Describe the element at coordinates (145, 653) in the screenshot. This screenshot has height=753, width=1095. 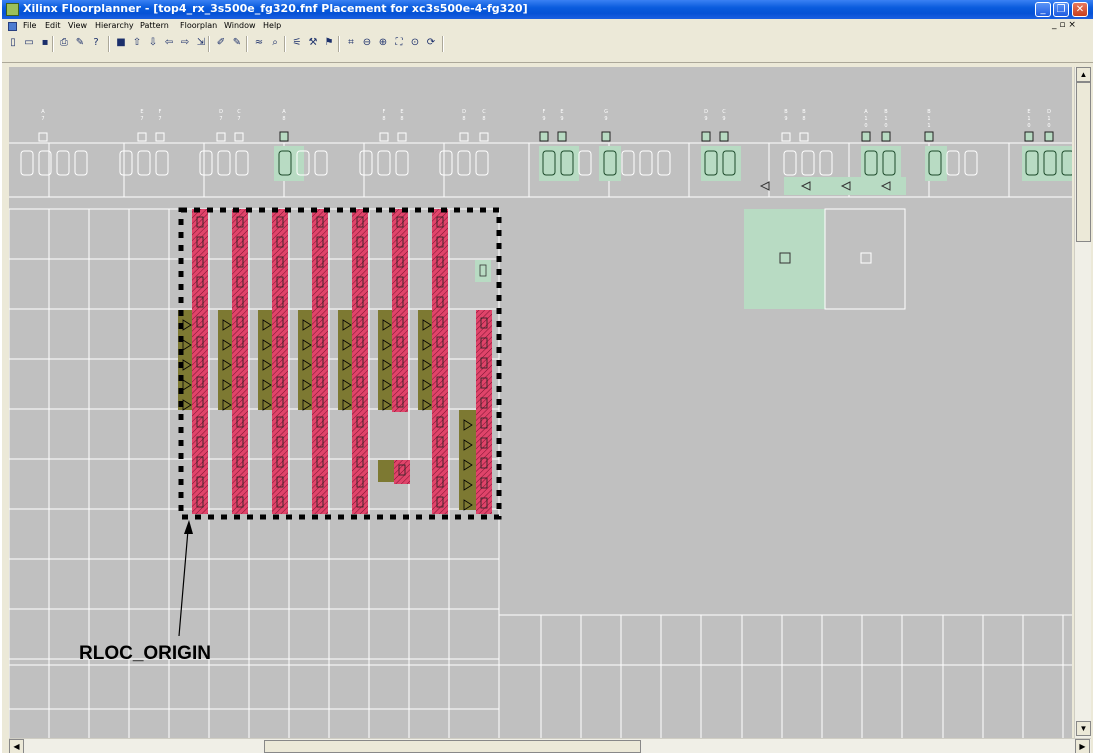
I see `rloc-origin-label: RLOC_ORIGIN` at that location.